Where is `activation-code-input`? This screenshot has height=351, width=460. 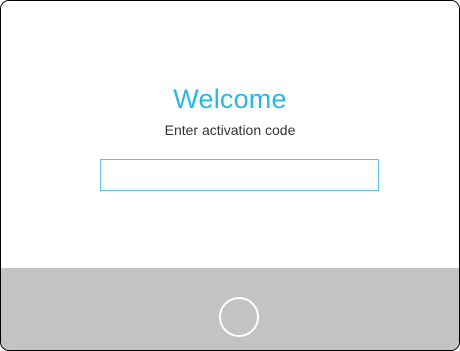 activation-code-input is located at coordinates (239, 175).